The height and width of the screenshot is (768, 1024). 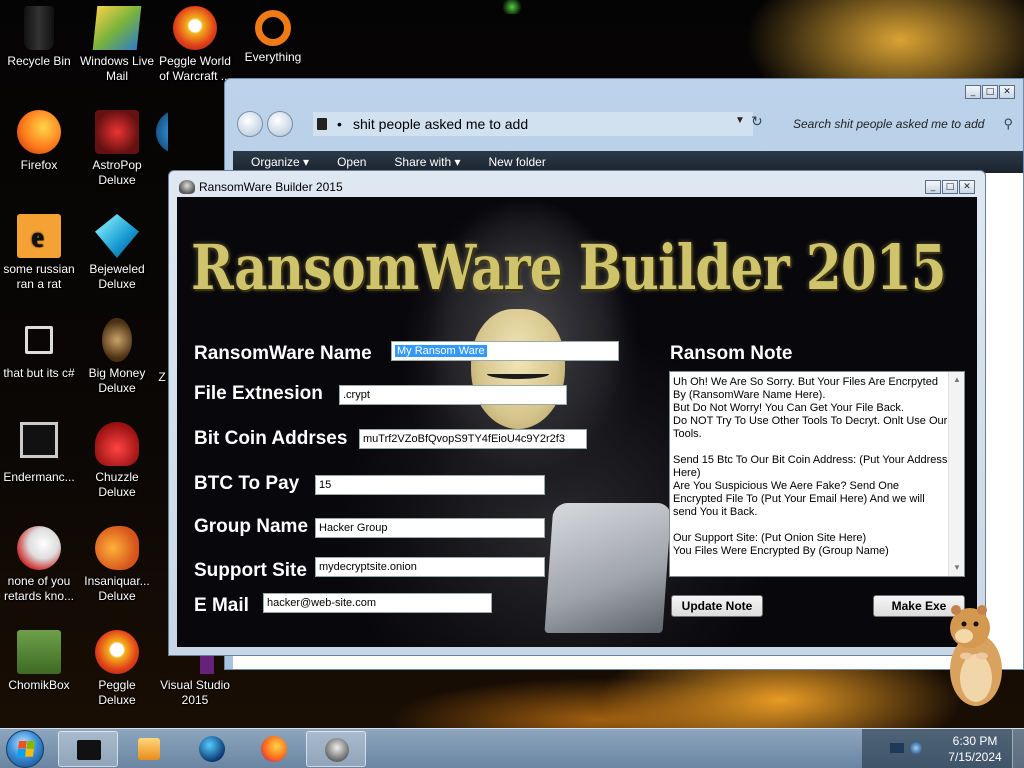 What do you see at coordinates (577, 185) in the screenshot?
I see `builder-titlebar: RansomWare Builder 2015` at bounding box center [577, 185].